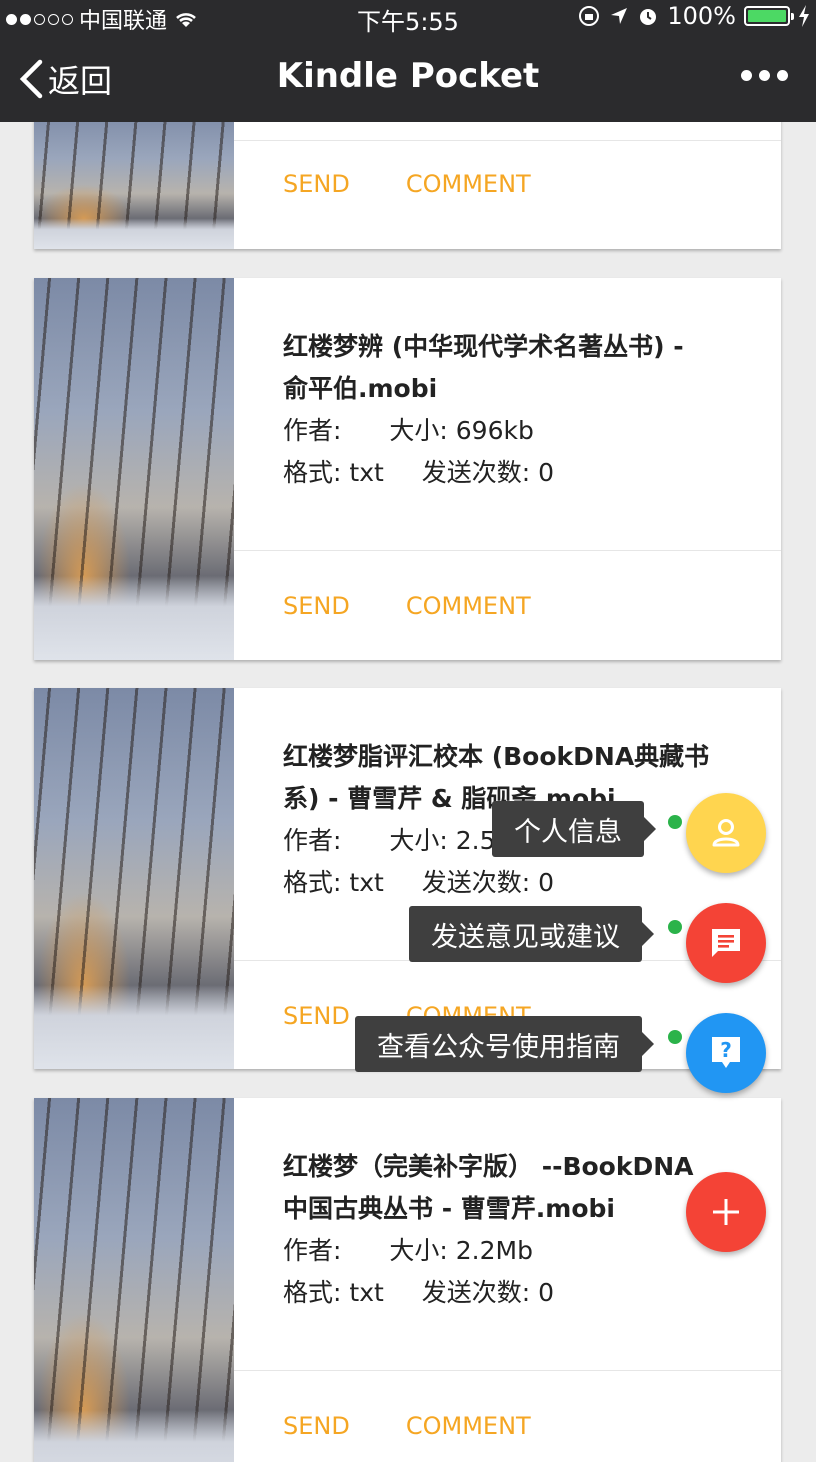 The height and width of the screenshot is (1462, 816). Describe the element at coordinates (675, 927) in the screenshot. I see `feedback-indicator-dot` at that location.